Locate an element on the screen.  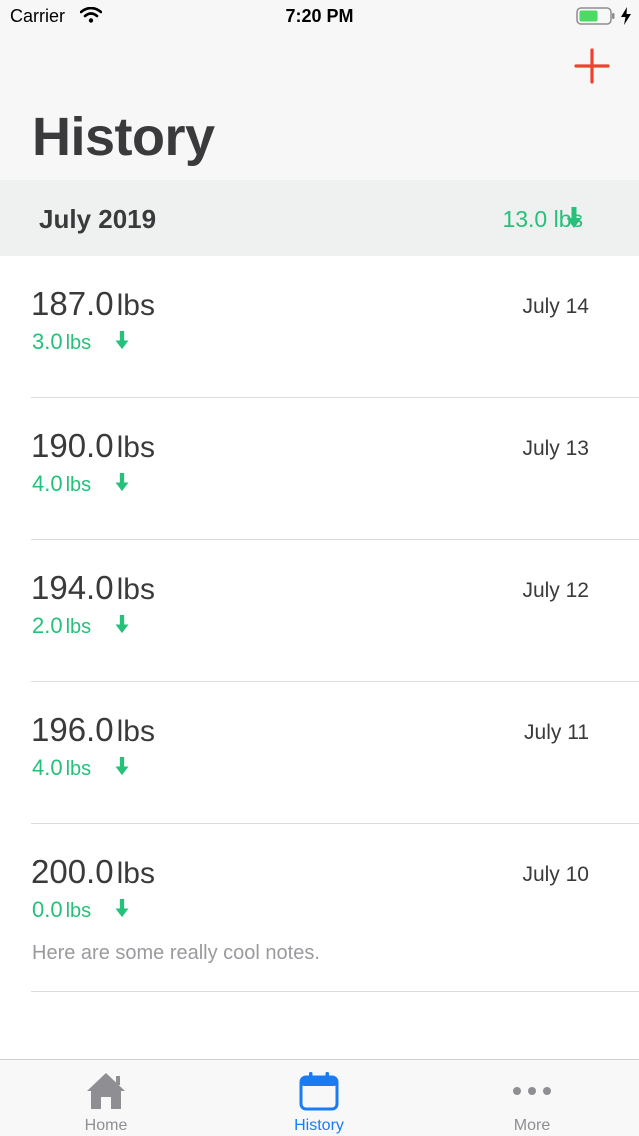
status-bar: Carrier 7:20 PM is located at coordinates (319, 17).